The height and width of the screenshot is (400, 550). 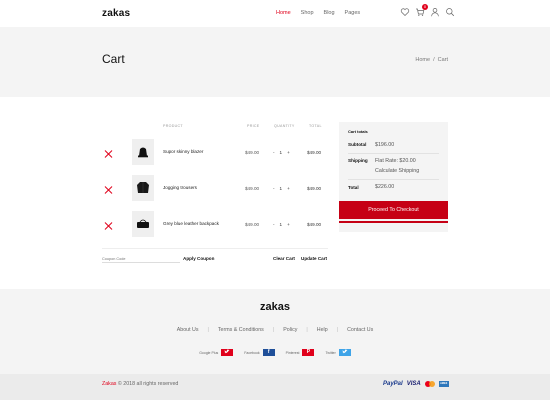 I want to click on pinterest-icon: P, so click(x=308, y=352).